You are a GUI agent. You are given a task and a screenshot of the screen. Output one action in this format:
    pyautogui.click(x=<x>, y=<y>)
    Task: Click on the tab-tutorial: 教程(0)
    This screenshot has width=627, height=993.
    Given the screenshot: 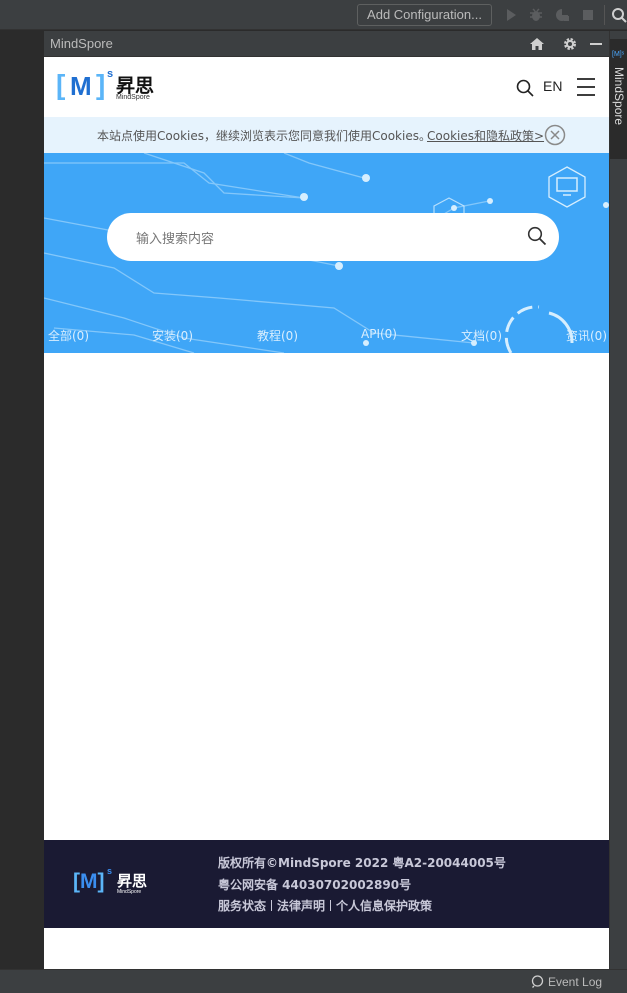 What is the action you would take?
    pyautogui.click(x=277, y=335)
    